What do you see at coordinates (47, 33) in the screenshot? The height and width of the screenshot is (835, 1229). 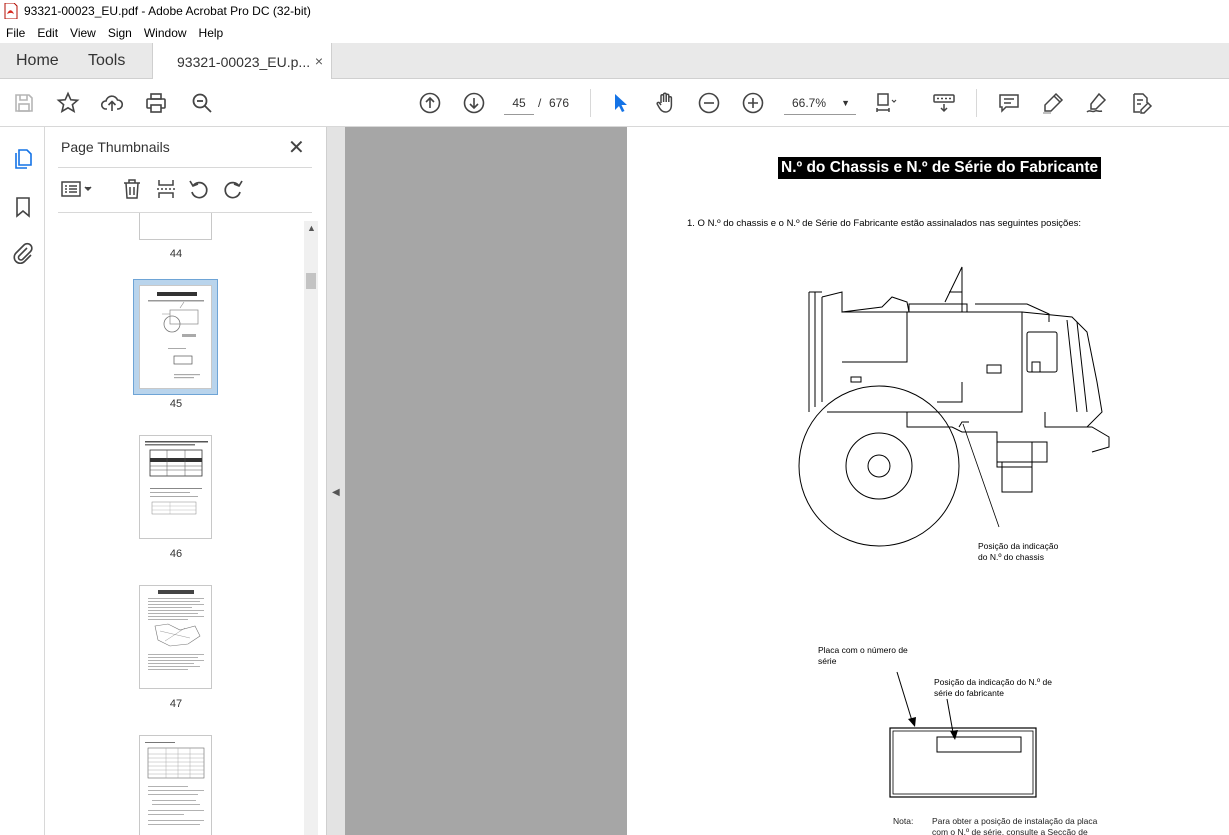 I see `menu-edit: Edit` at bounding box center [47, 33].